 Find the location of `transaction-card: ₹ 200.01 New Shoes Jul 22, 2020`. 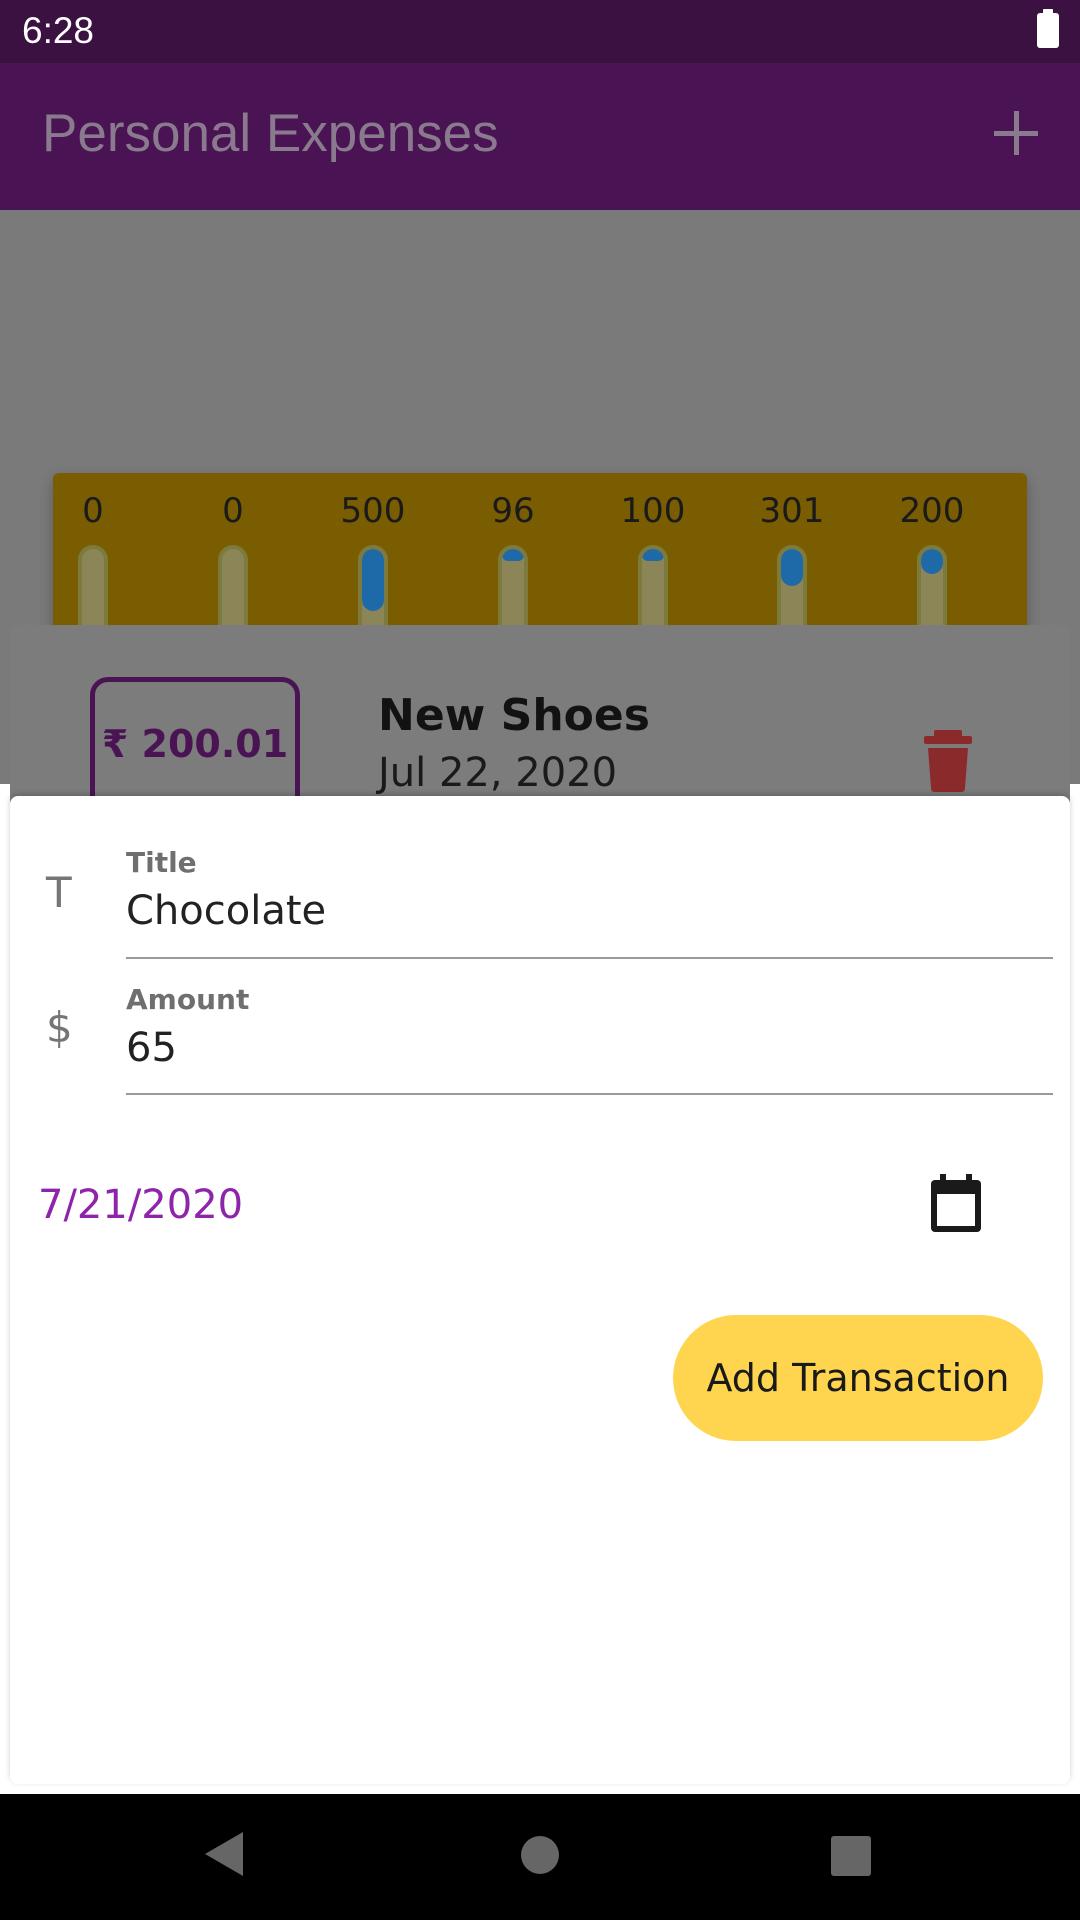

transaction-card: ₹ 200.01 New Shoes Jul 22, 2020 is located at coordinates (540, 726).